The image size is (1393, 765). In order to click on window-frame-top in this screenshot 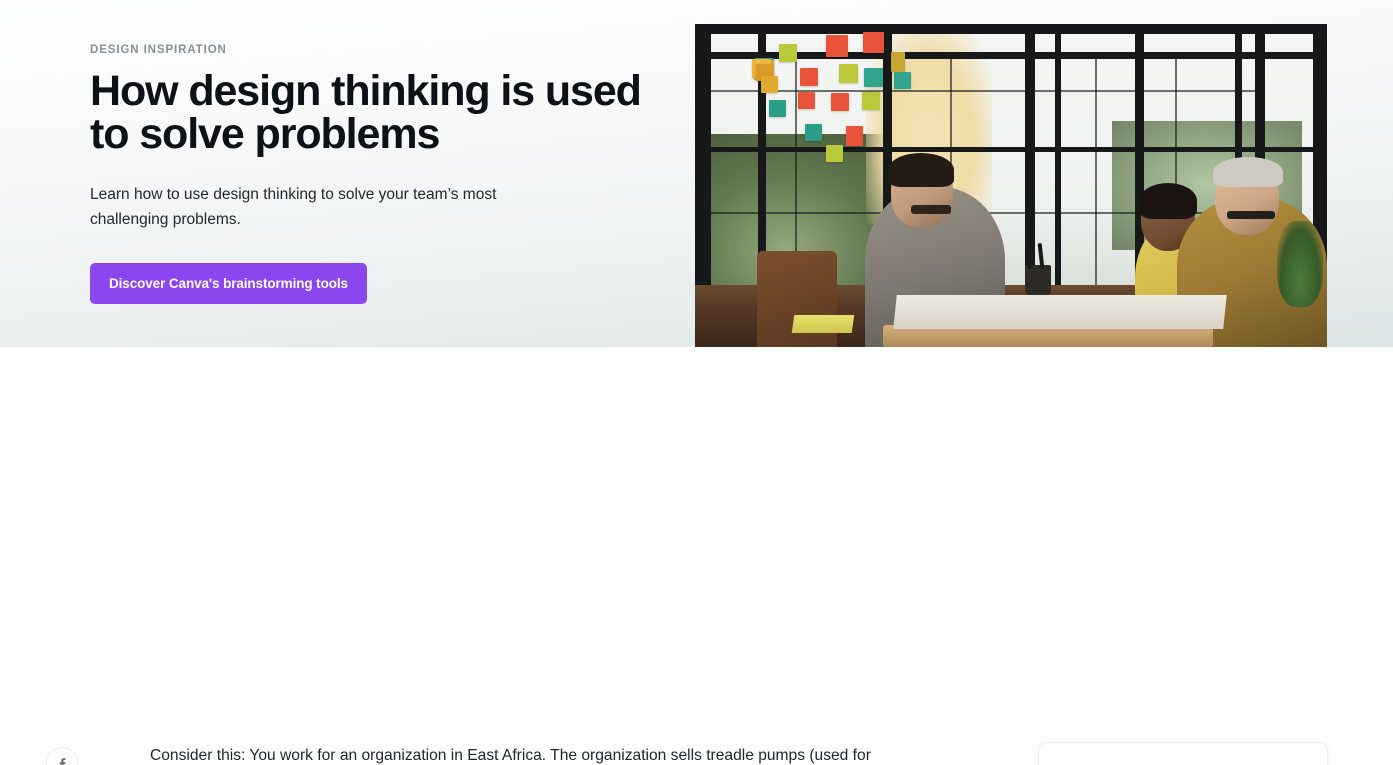, I will do `click(1011, 29)`.